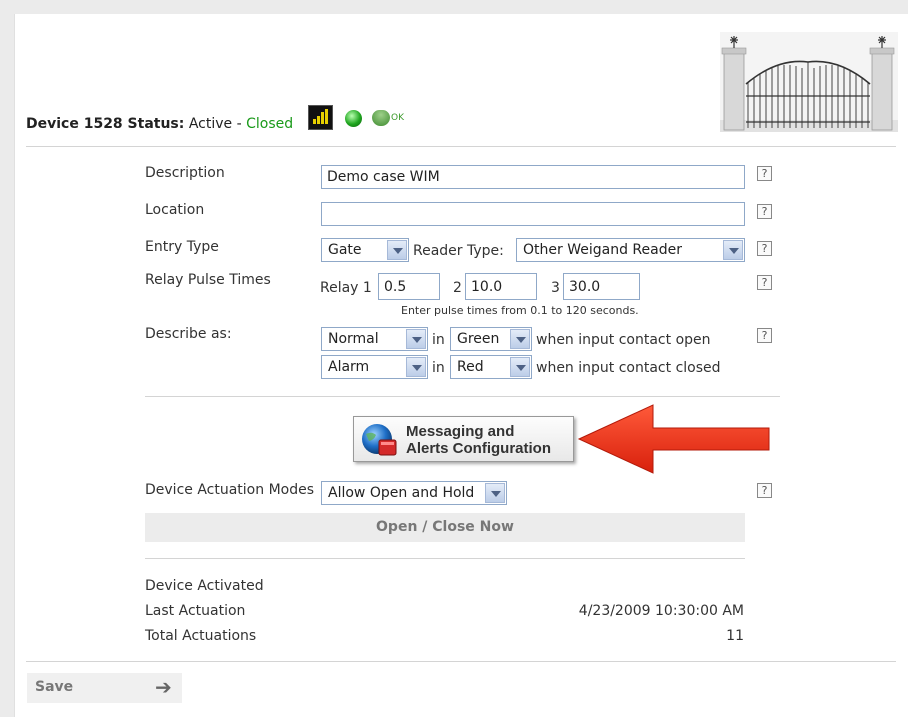 The width and height of the screenshot is (908, 717). What do you see at coordinates (601, 286) in the screenshot?
I see `relay3-input` at bounding box center [601, 286].